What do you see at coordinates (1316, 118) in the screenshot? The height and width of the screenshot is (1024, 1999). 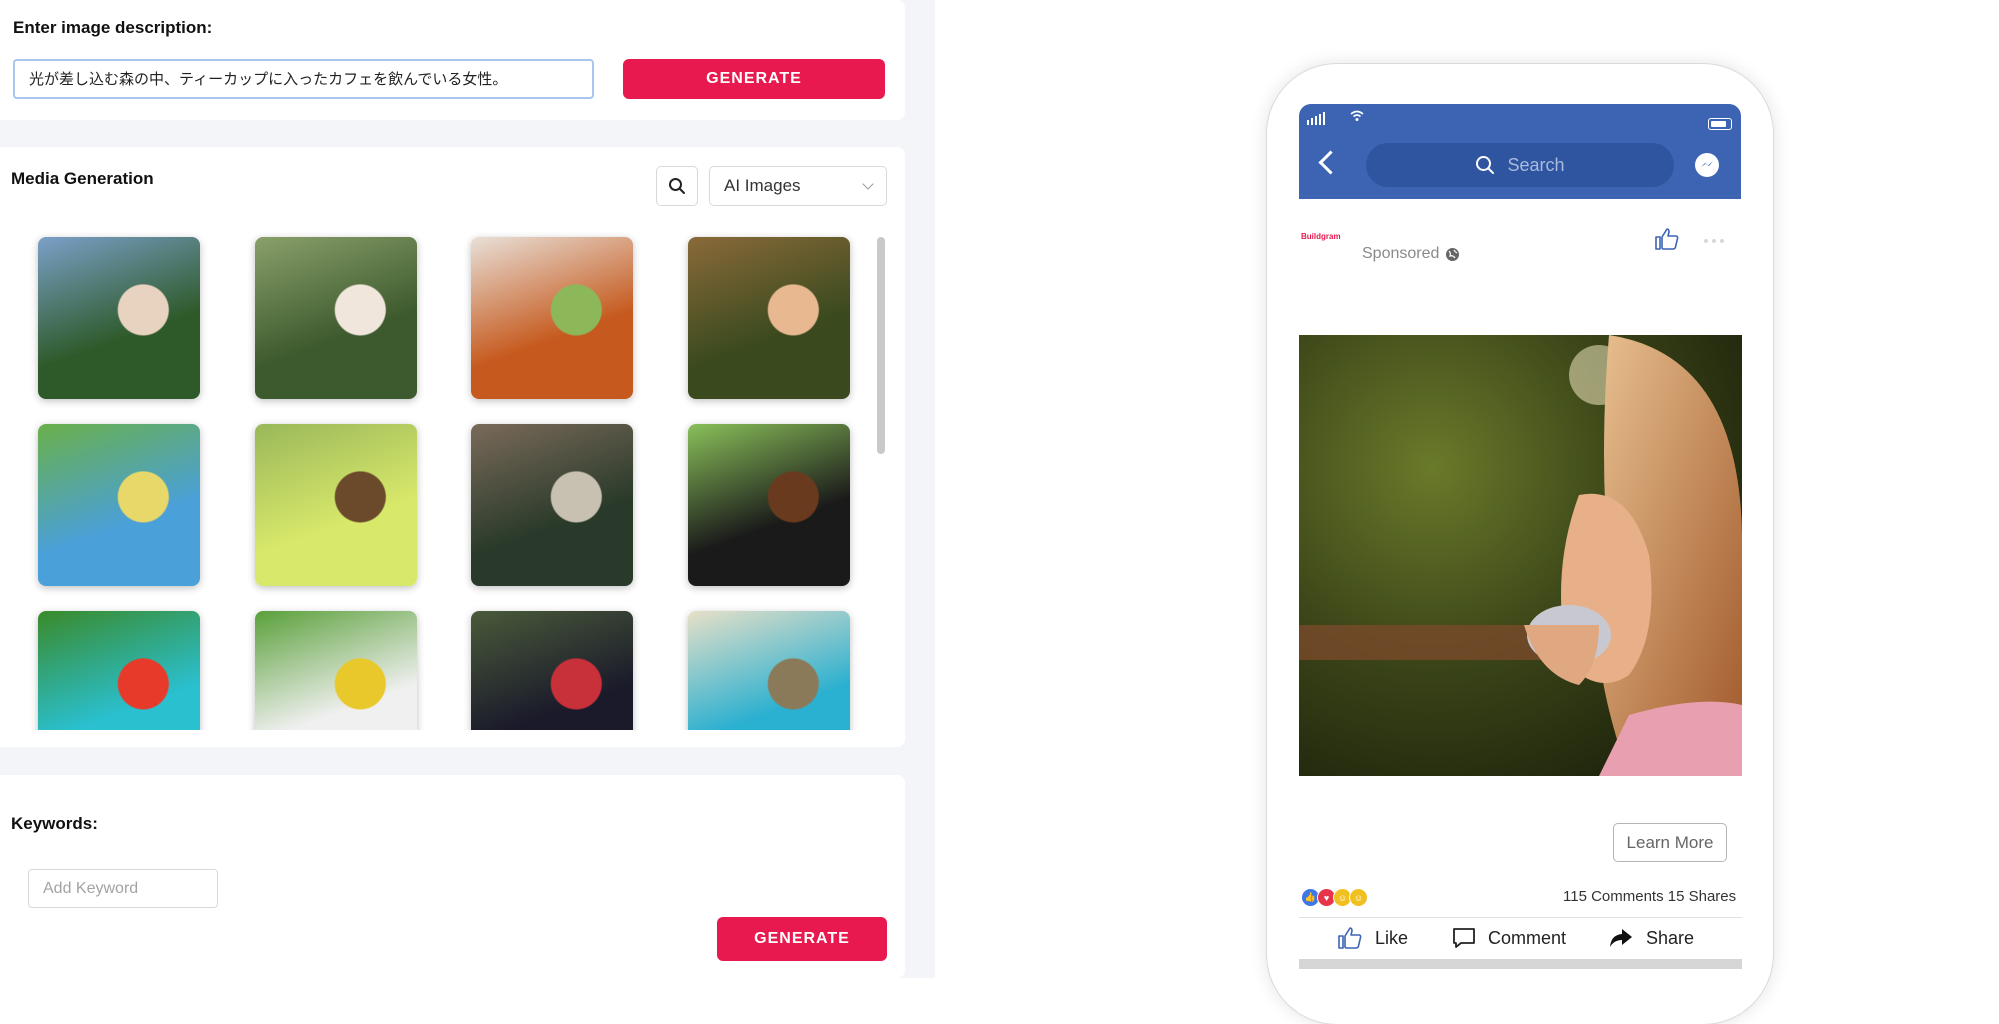 I see `signal-icon` at bounding box center [1316, 118].